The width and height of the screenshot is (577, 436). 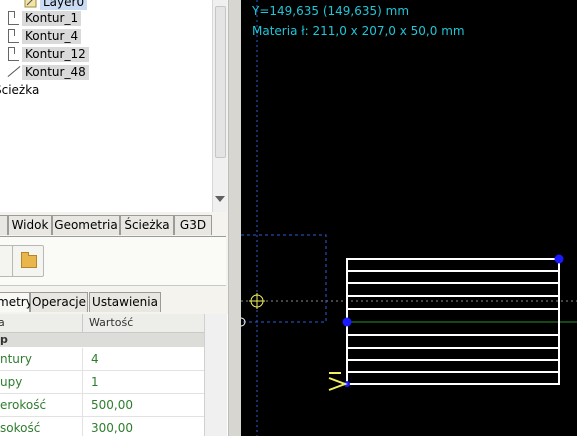 I want to click on tree-item-kontur-1: Kontur_1, so click(x=43, y=18).